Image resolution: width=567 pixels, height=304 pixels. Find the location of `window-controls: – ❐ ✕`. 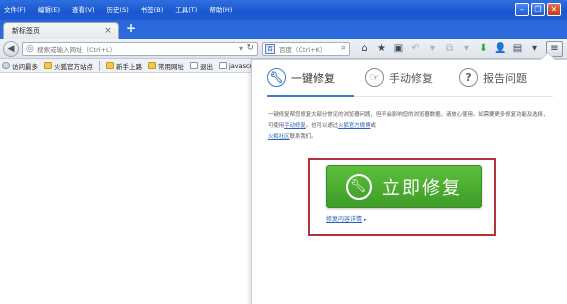

window-controls: – ❐ ✕ is located at coordinates (538, 9).